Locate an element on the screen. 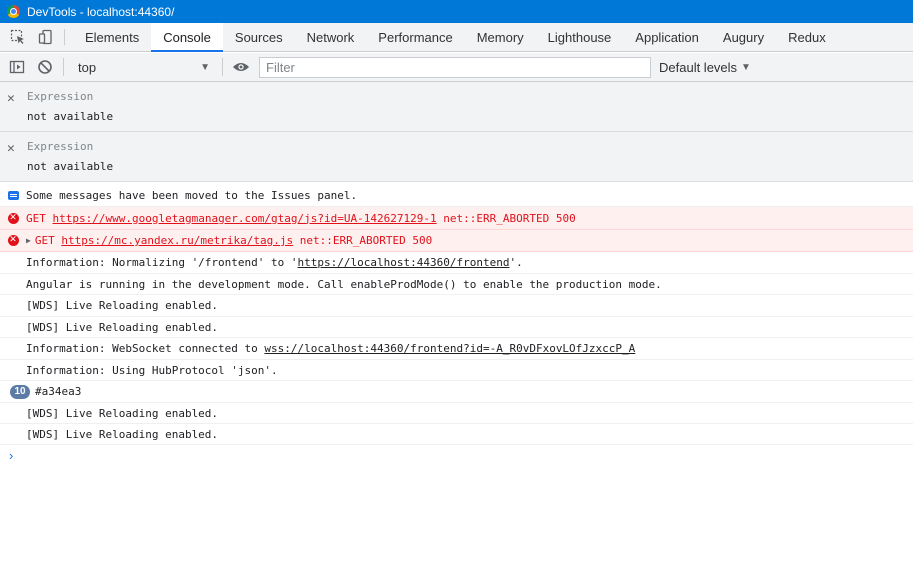 This screenshot has width=913, height=576. inspect-element-icon is located at coordinates (18, 37).